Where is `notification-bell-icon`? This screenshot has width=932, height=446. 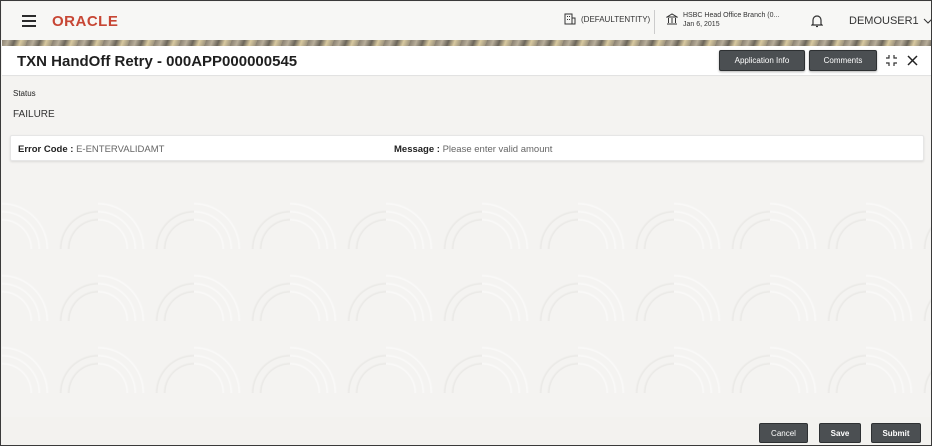
notification-bell-icon is located at coordinates (817, 21).